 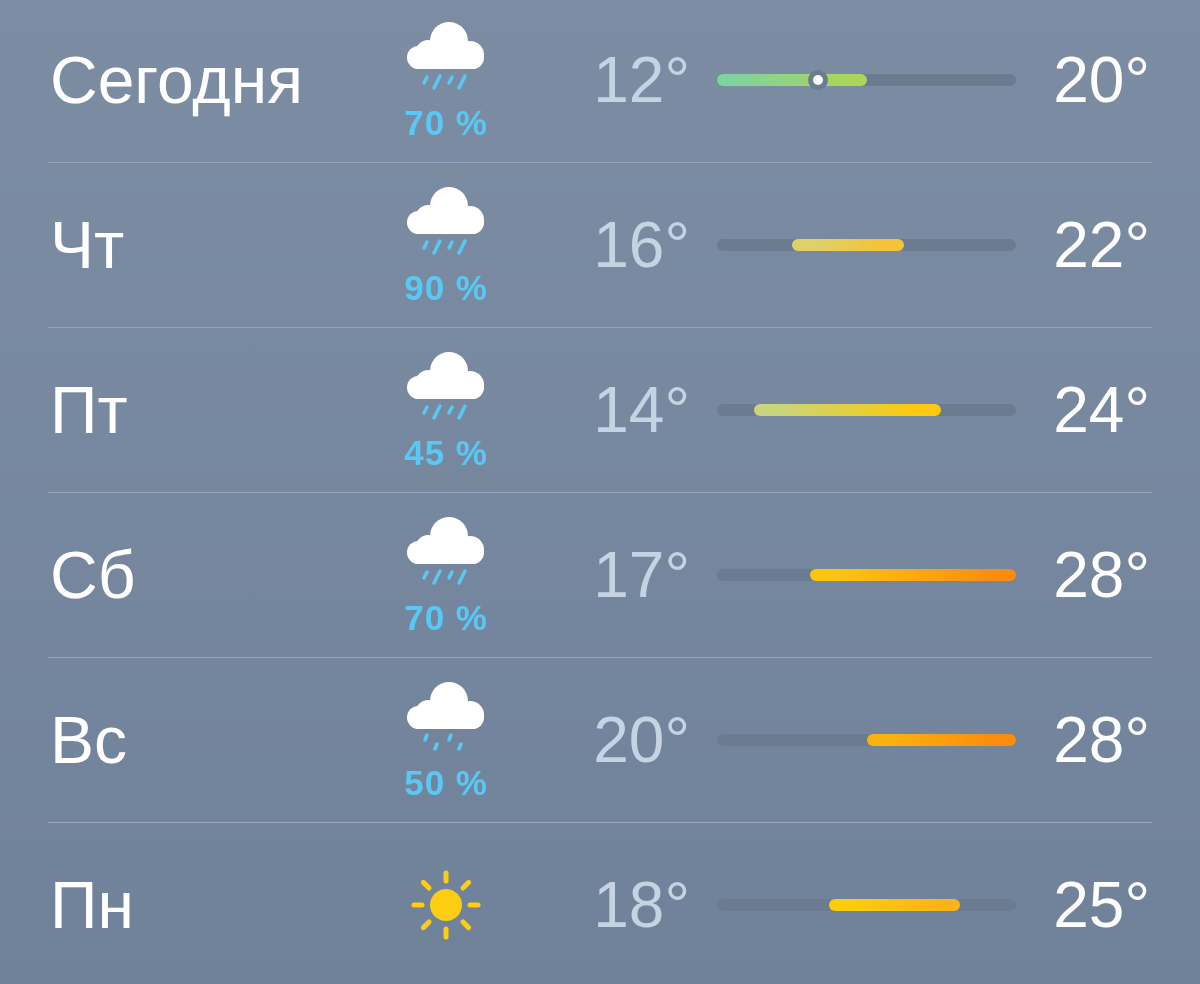 What do you see at coordinates (1101, 410) in the screenshot?
I see `high-temperature: 24°` at bounding box center [1101, 410].